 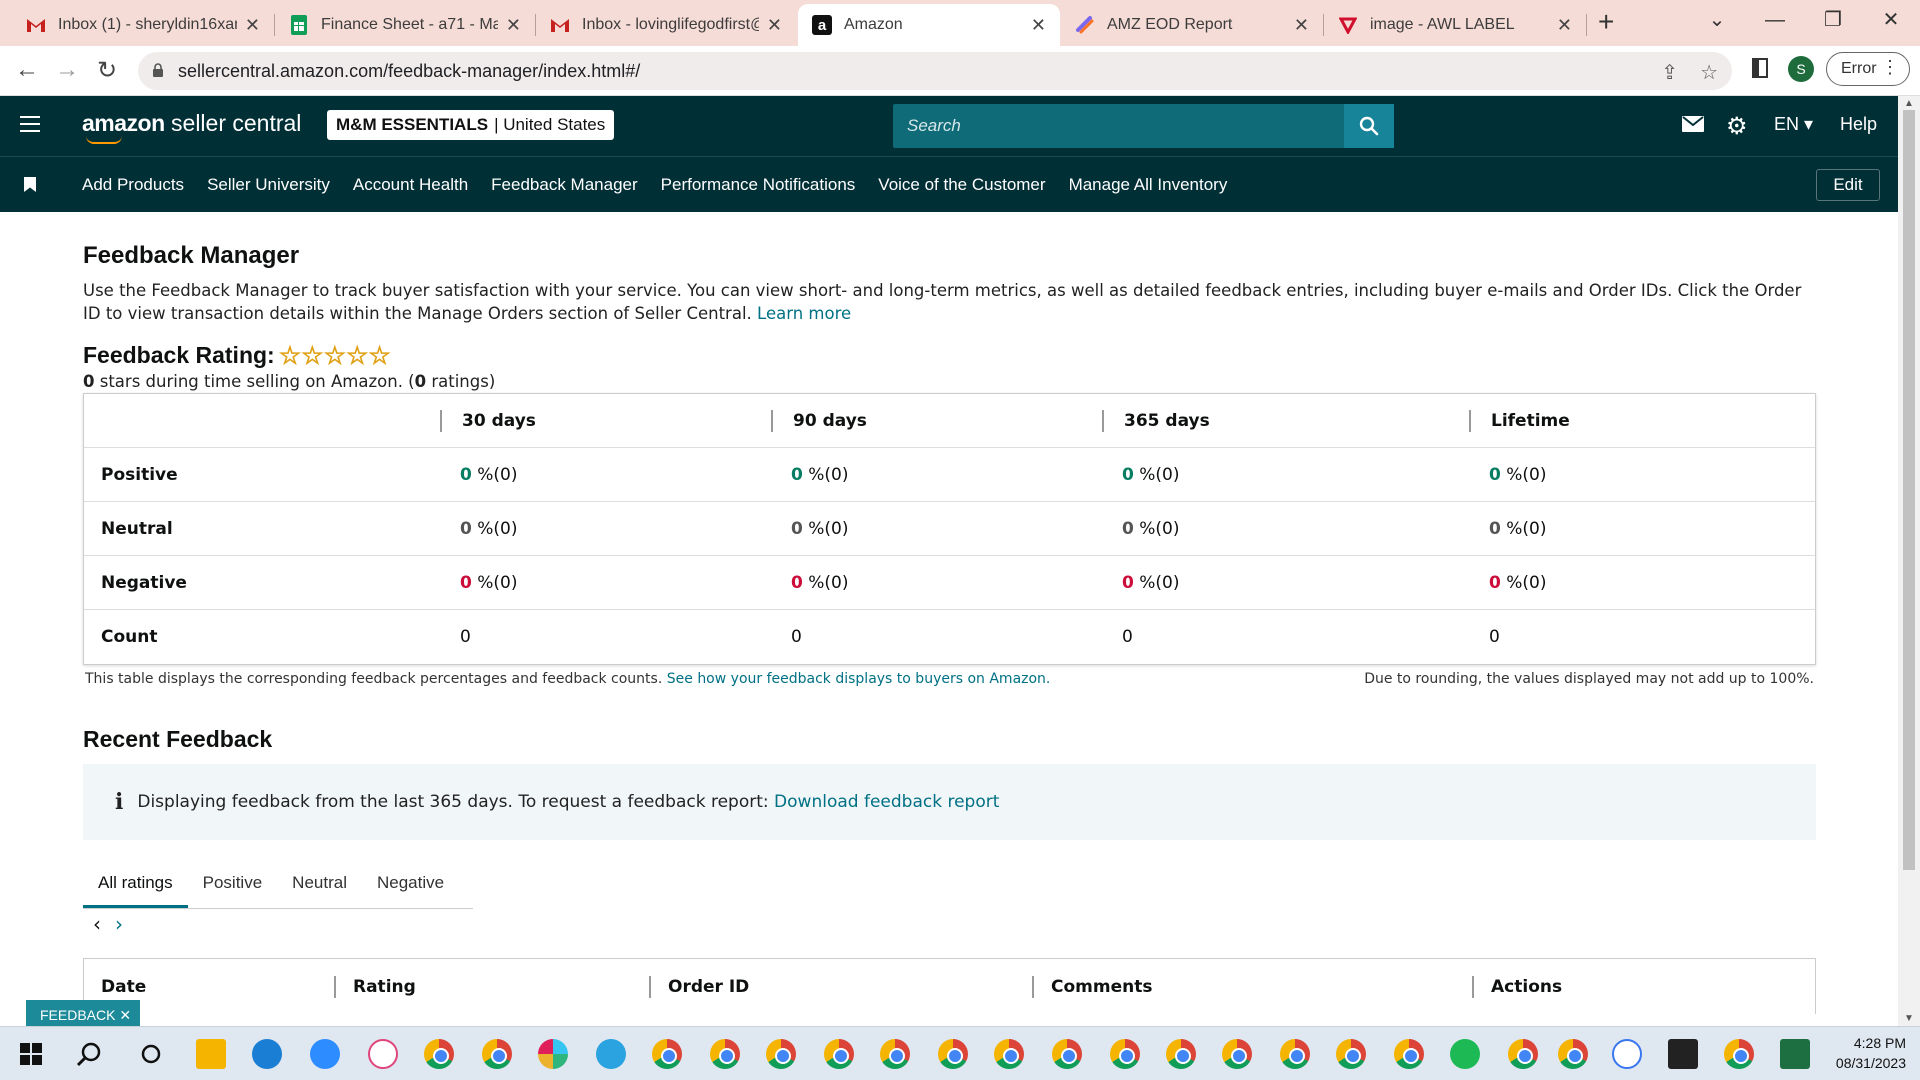 What do you see at coordinates (1627, 1054) in the screenshot?
I see `signal-icon` at bounding box center [1627, 1054].